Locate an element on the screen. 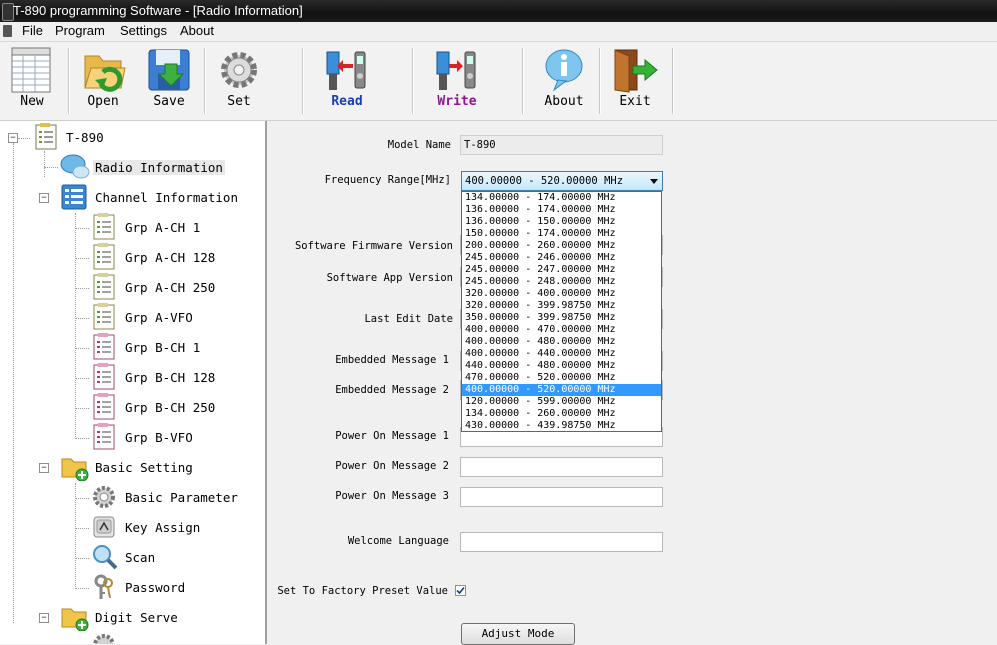 Image resolution: width=997 pixels, height=645 pixels. about-button: About is located at coordinates (564, 79).